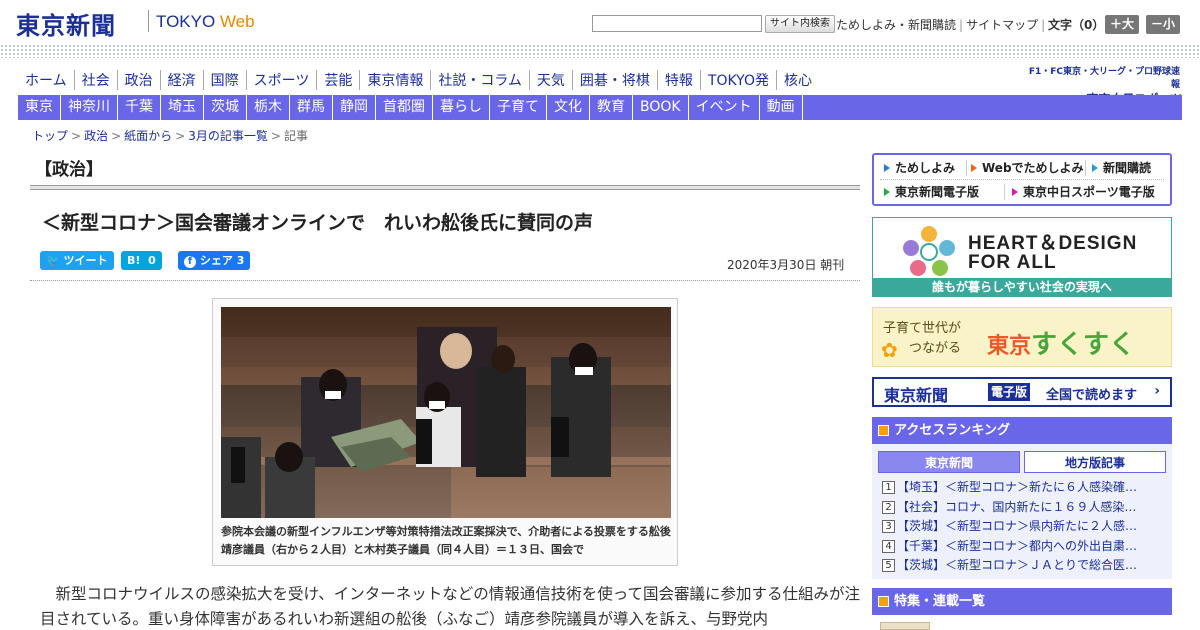 Image resolution: width=1200 pixels, height=630 pixels. What do you see at coordinates (1009, 392) in the screenshot?
I see `epaper-badge: 電子版` at bounding box center [1009, 392].